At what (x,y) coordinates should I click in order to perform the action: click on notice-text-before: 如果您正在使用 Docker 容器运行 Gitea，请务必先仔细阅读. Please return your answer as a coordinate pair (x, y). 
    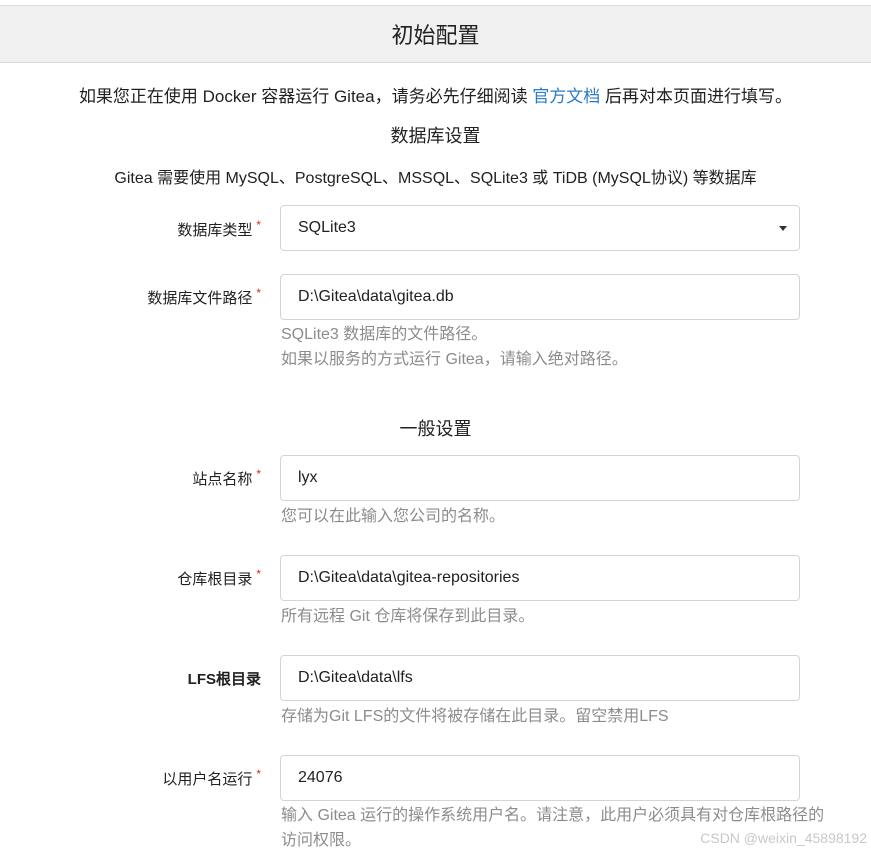
    Looking at the image, I should click on (305, 96).